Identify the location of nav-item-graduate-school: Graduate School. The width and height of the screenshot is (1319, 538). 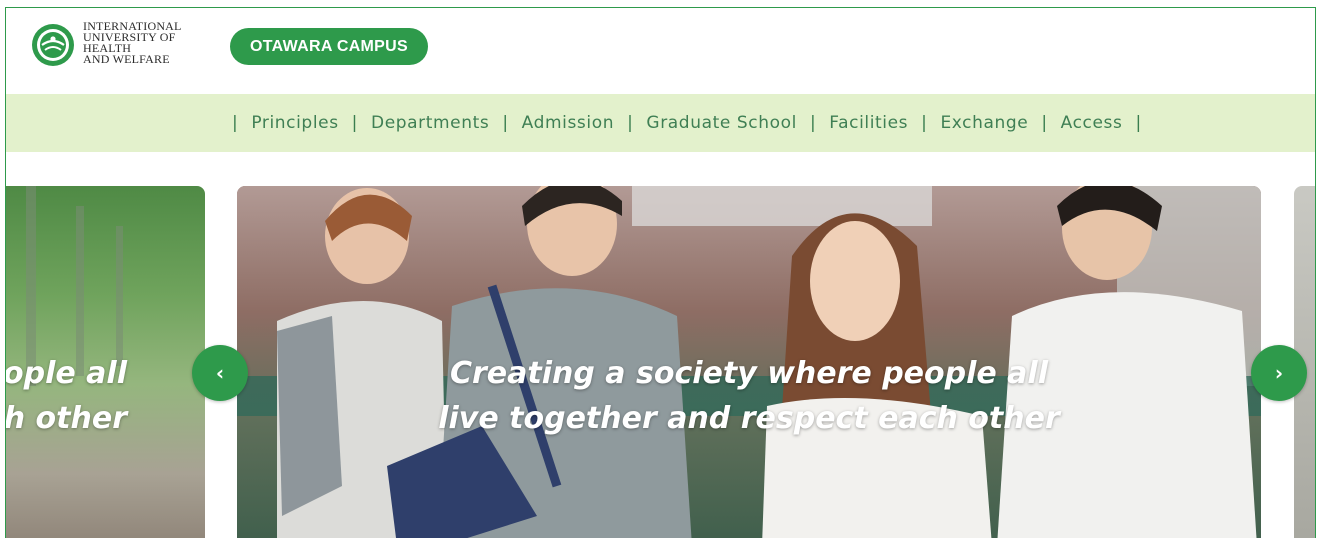
(721, 123).